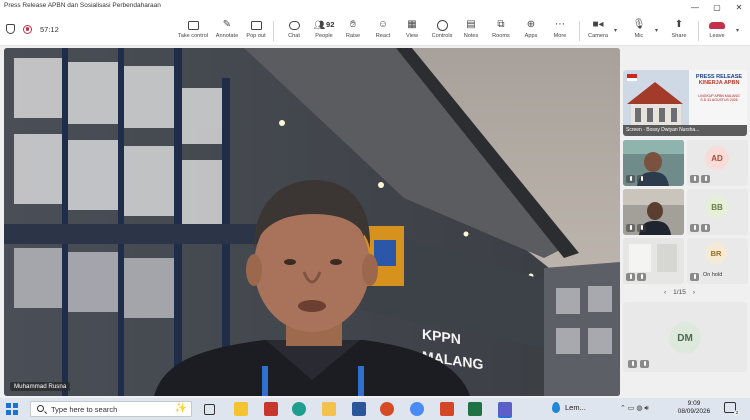  What do you see at coordinates (412, 24) in the screenshot?
I see `view-icon: ▦` at bounding box center [412, 24].